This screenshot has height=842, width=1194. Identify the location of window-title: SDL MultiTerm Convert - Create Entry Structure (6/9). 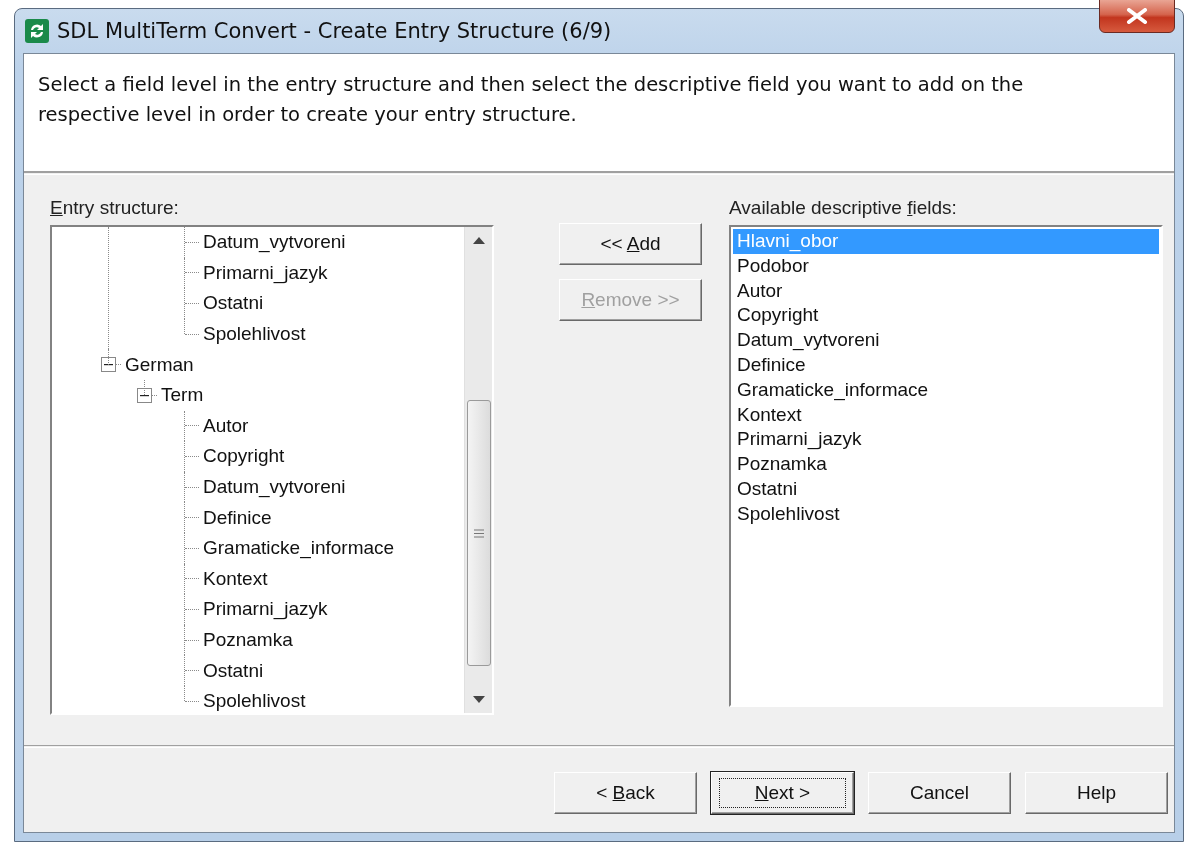
(335, 31).